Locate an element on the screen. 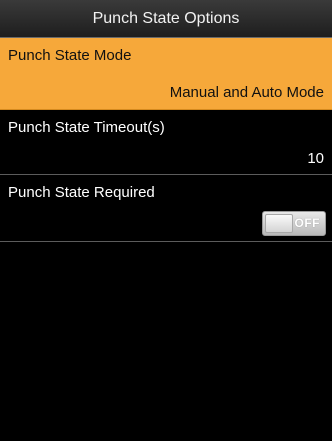 The width and height of the screenshot is (332, 441). toggle-state-label: OFF is located at coordinates (307, 223).